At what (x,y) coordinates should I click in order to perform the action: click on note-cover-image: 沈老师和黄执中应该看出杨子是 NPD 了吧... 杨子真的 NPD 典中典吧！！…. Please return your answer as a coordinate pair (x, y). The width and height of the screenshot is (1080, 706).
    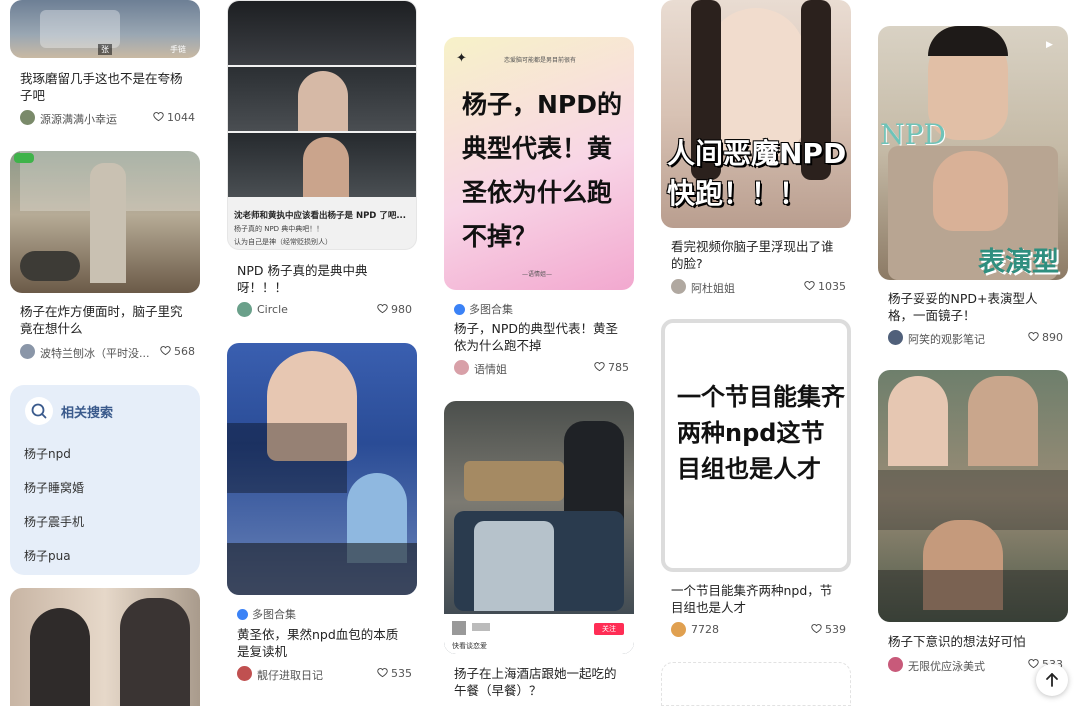
    Looking at the image, I should click on (322, 125).